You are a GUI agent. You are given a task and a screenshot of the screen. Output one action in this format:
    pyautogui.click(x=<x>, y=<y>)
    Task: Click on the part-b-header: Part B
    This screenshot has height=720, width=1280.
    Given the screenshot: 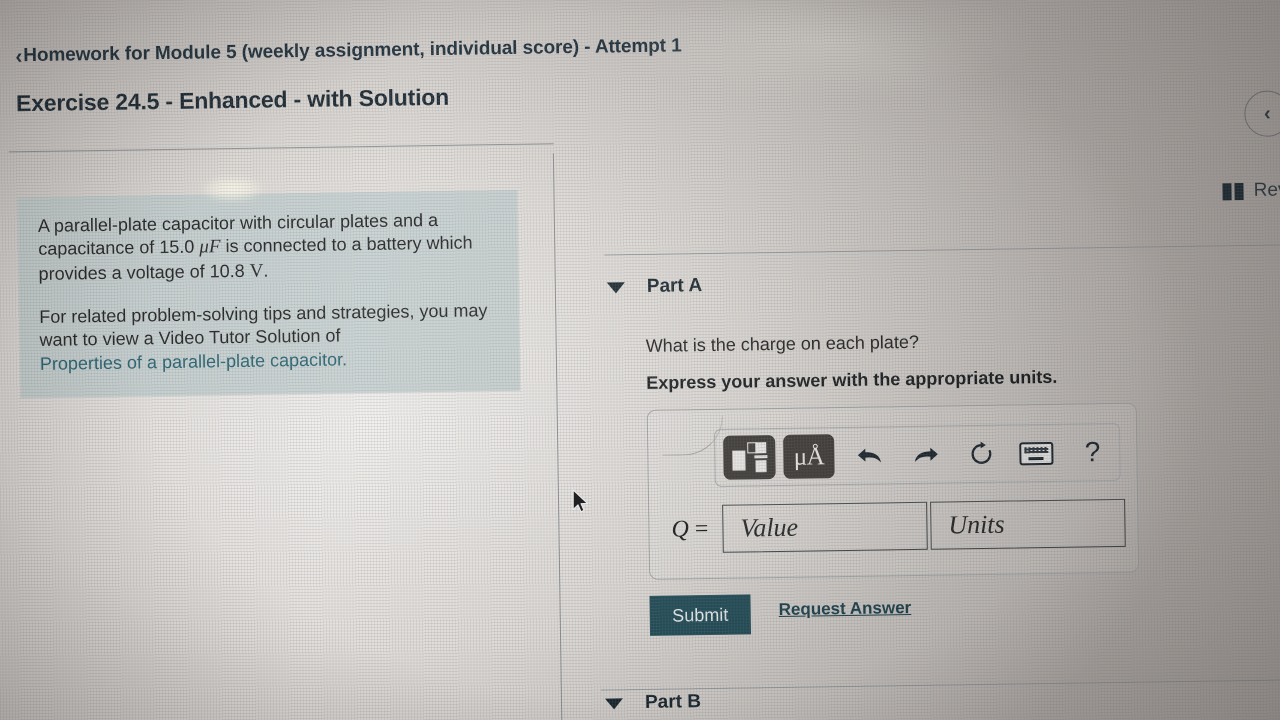 What is the action you would take?
    pyautogui.click(x=653, y=702)
    